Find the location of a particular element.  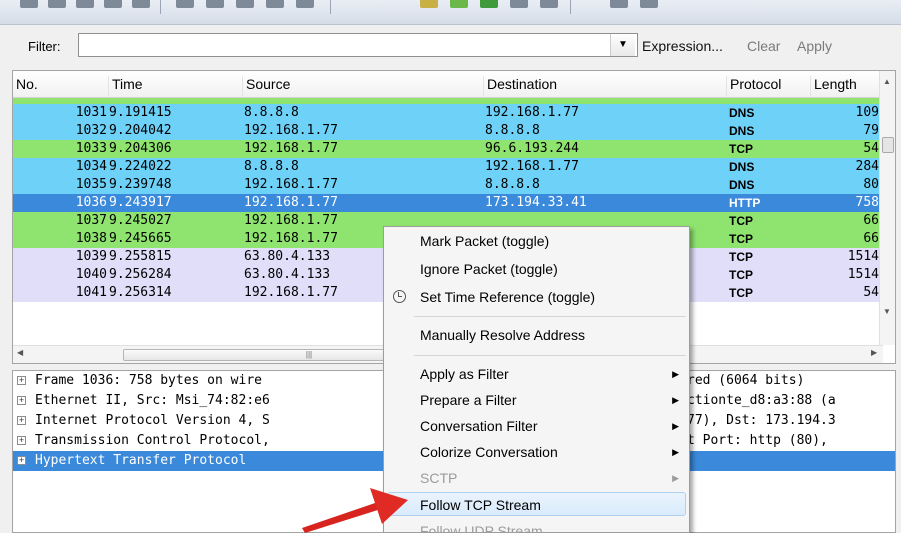

packet-row: 1032 9.204042 192.168.1.77 8.8.8.8 DNS 79 is located at coordinates (448, 131).